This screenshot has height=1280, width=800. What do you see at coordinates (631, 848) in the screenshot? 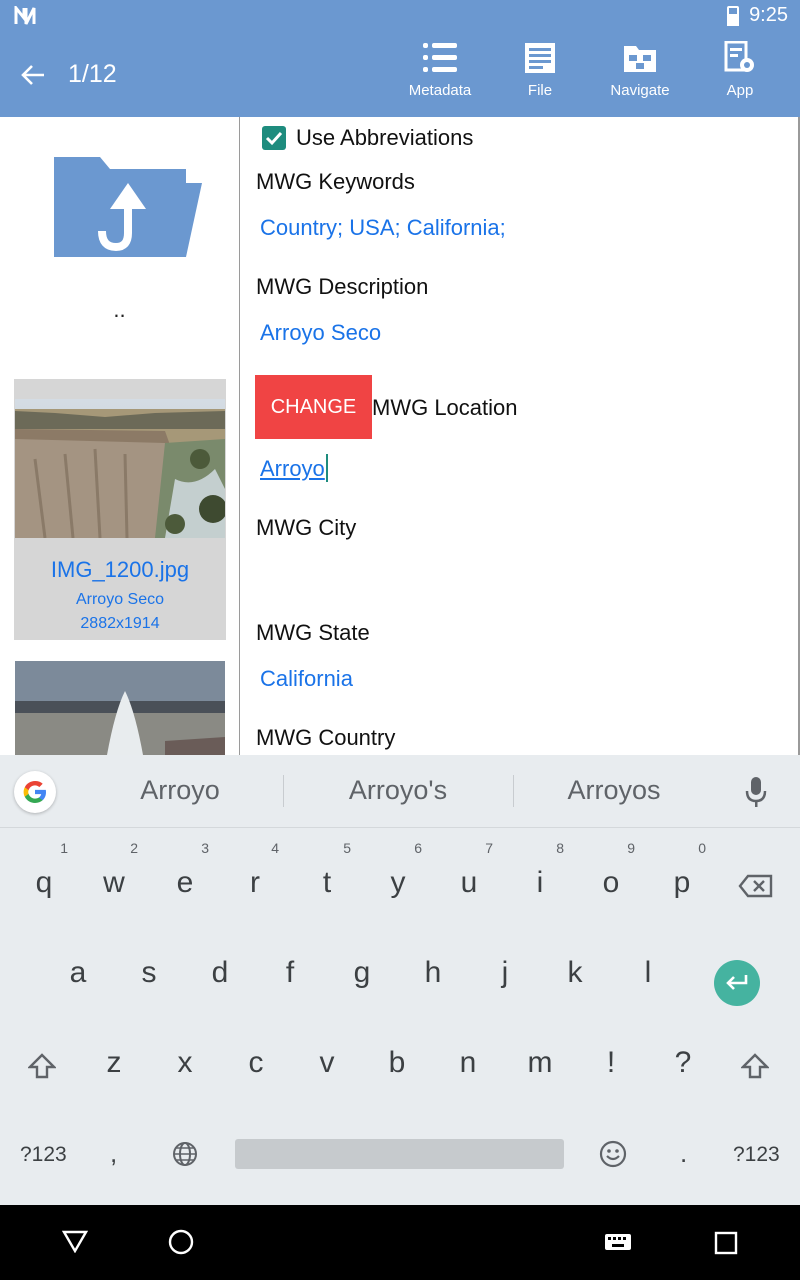
I see `key-number-hint: 9` at bounding box center [631, 848].